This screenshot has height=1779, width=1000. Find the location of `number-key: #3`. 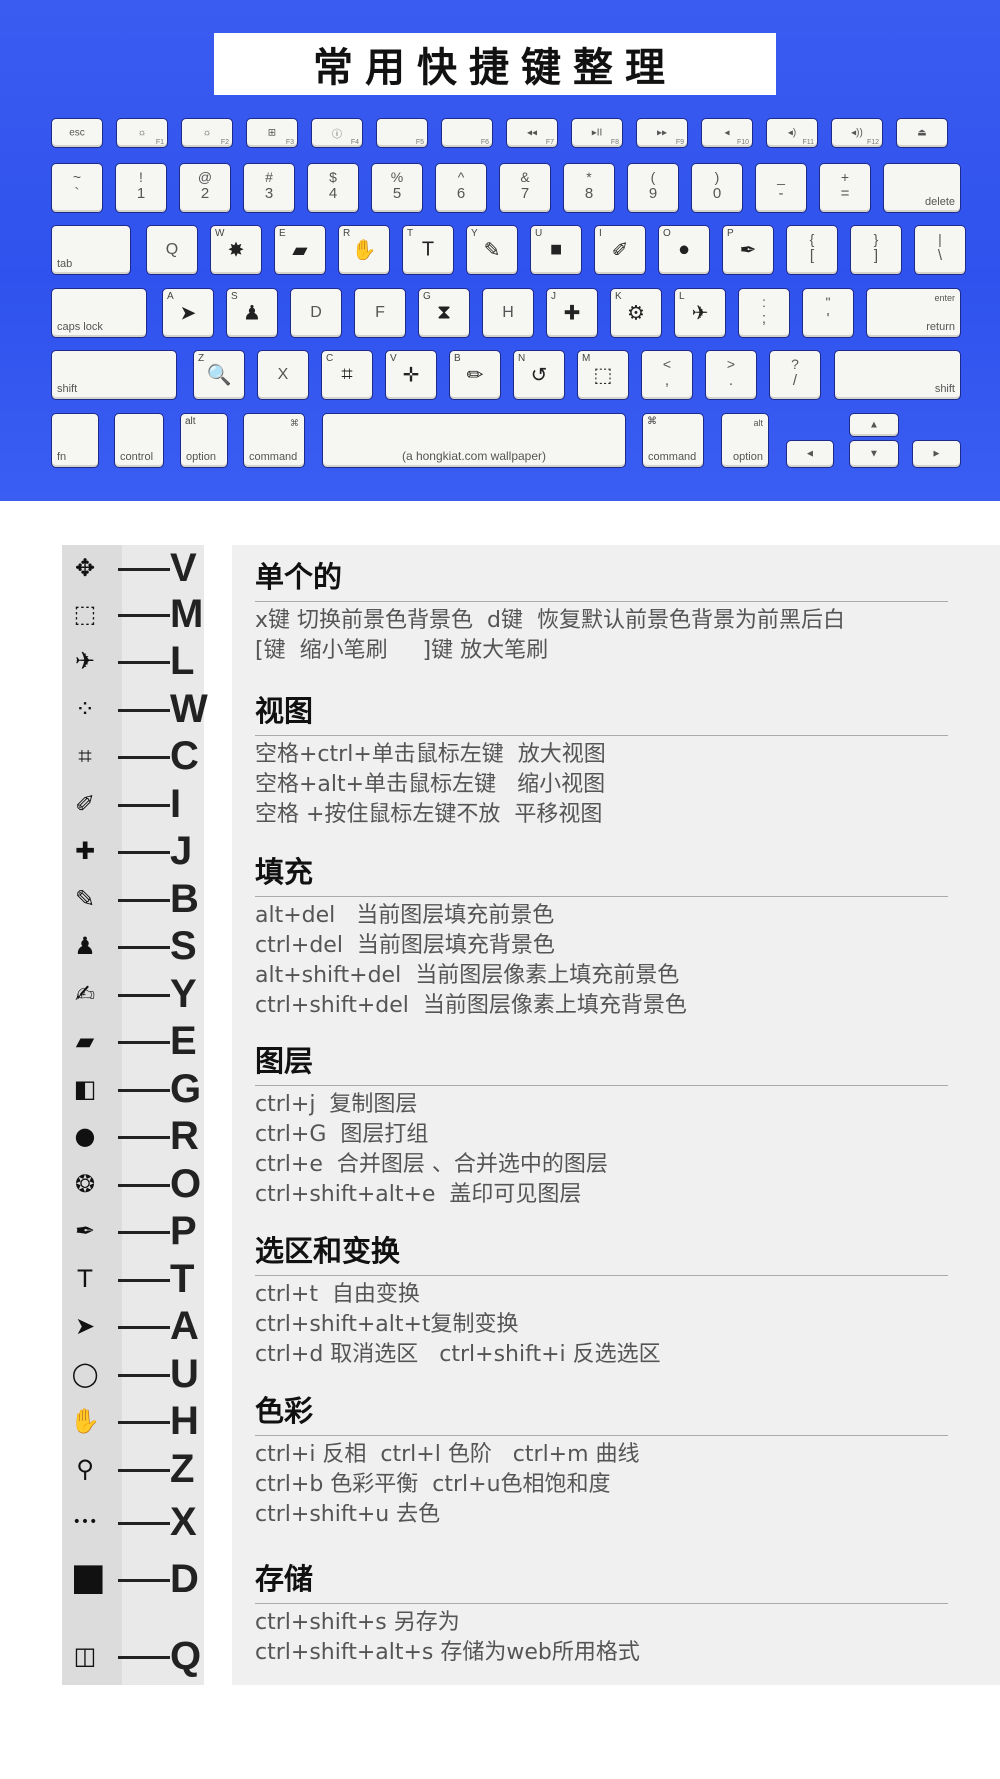

number-key: #3 is located at coordinates (269, 188).